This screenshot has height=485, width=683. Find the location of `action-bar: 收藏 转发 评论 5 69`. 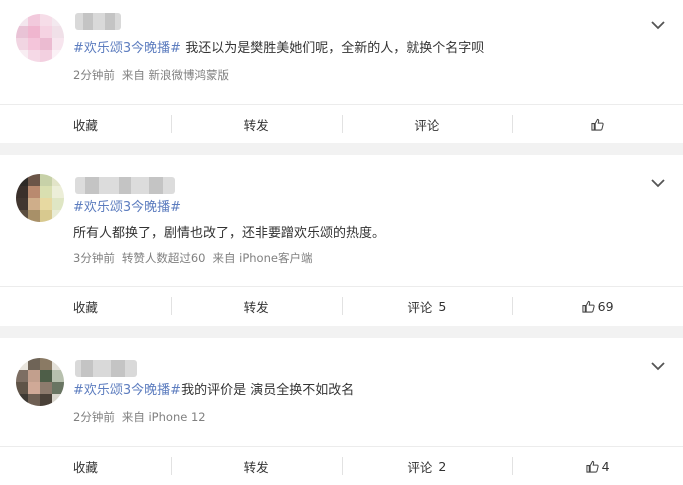

action-bar: 收藏 转发 评论 5 69 is located at coordinates (341, 305).